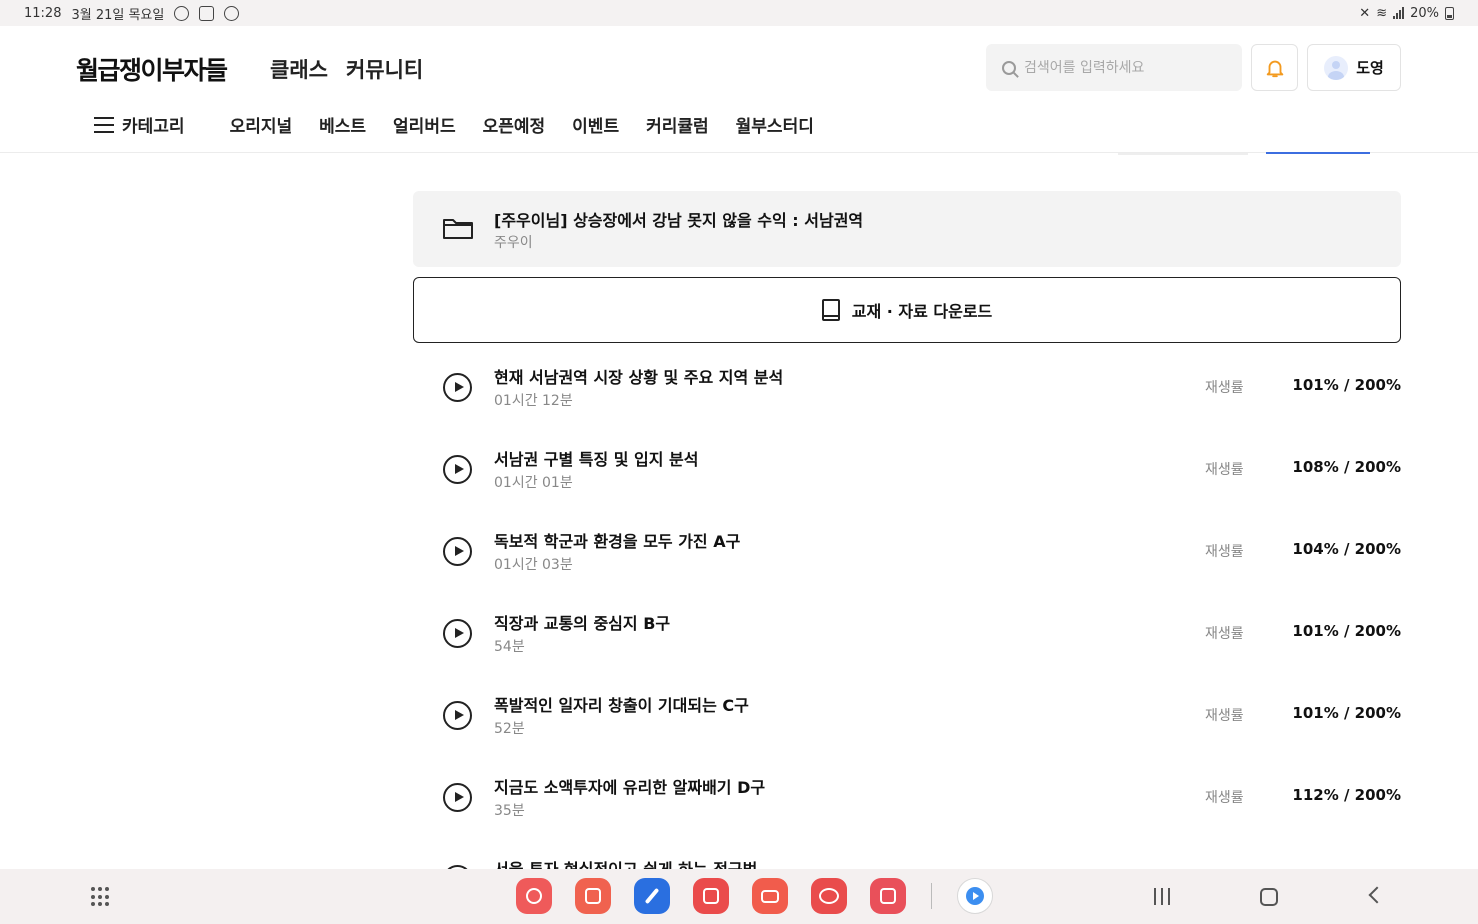 Image resolution: width=1478 pixels, height=924 pixels. I want to click on lecture-duration: 01시간 12분, so click(533, 401).